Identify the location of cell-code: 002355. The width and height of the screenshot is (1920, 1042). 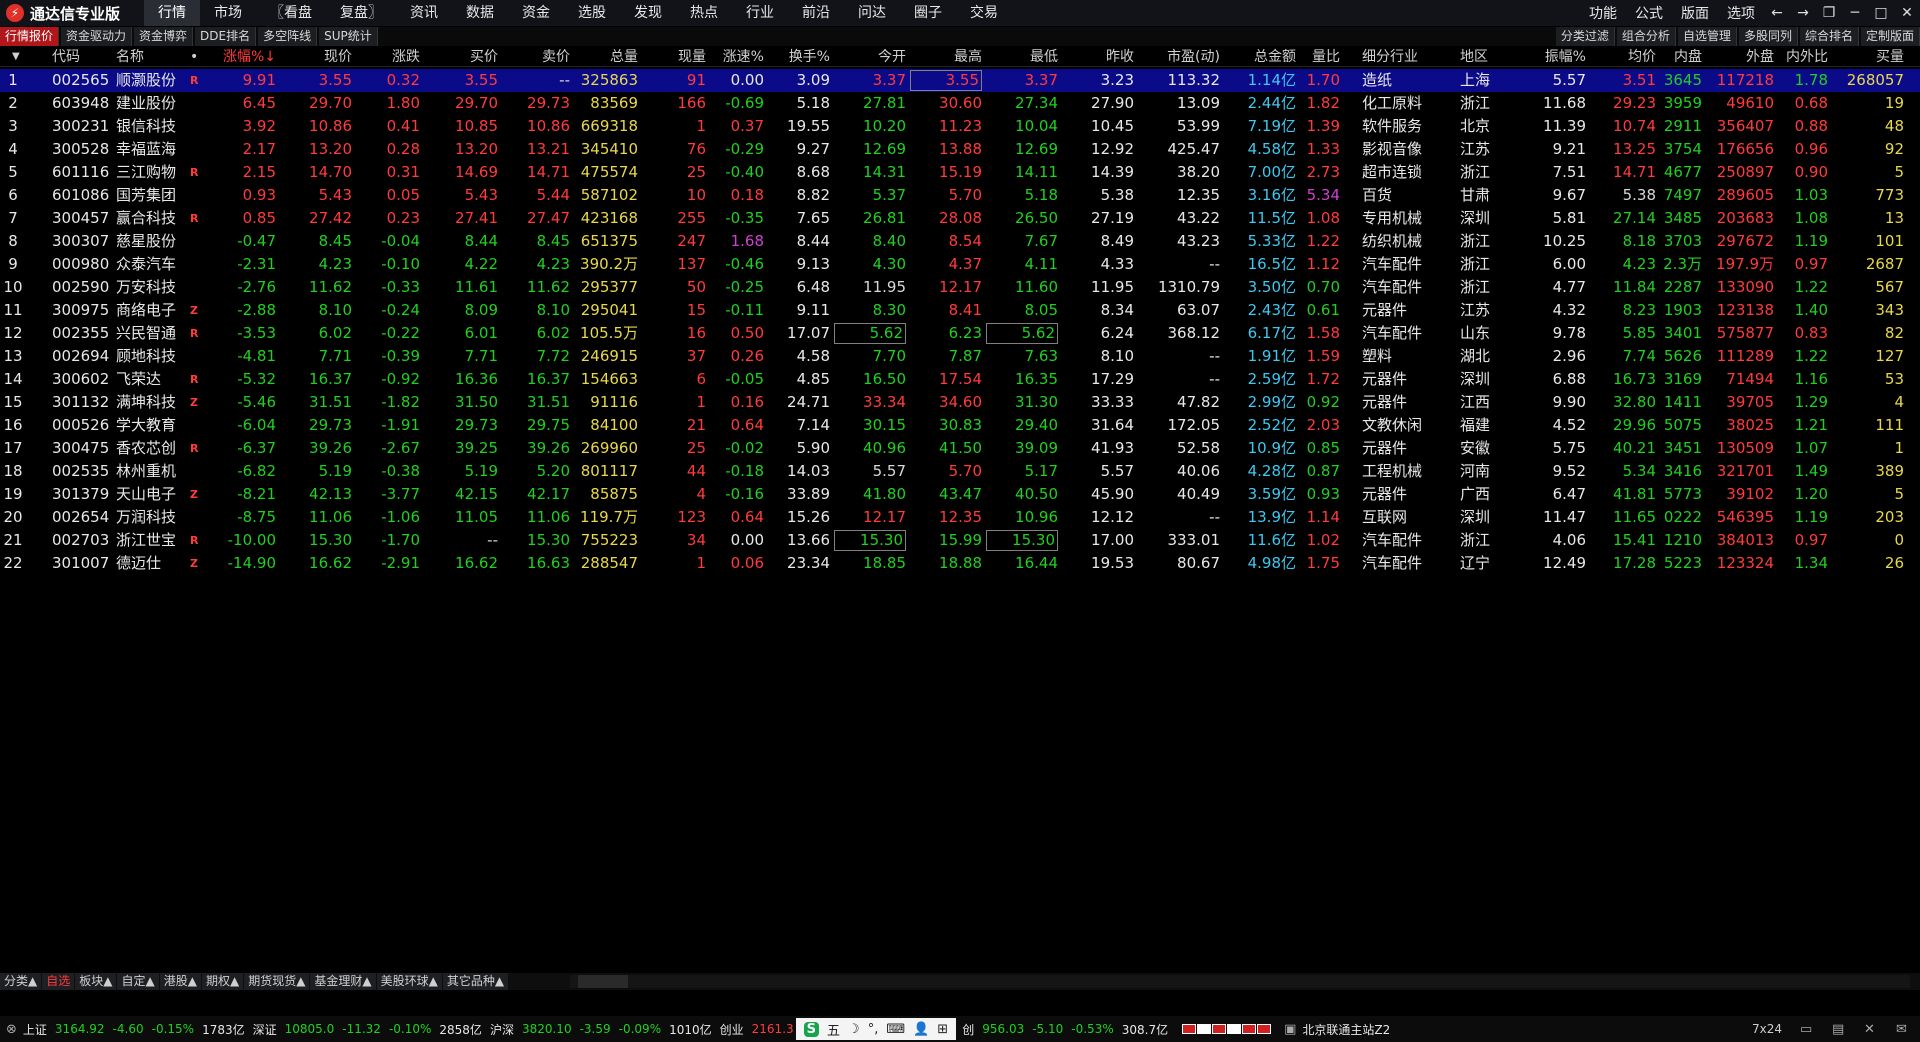
(85, 333).